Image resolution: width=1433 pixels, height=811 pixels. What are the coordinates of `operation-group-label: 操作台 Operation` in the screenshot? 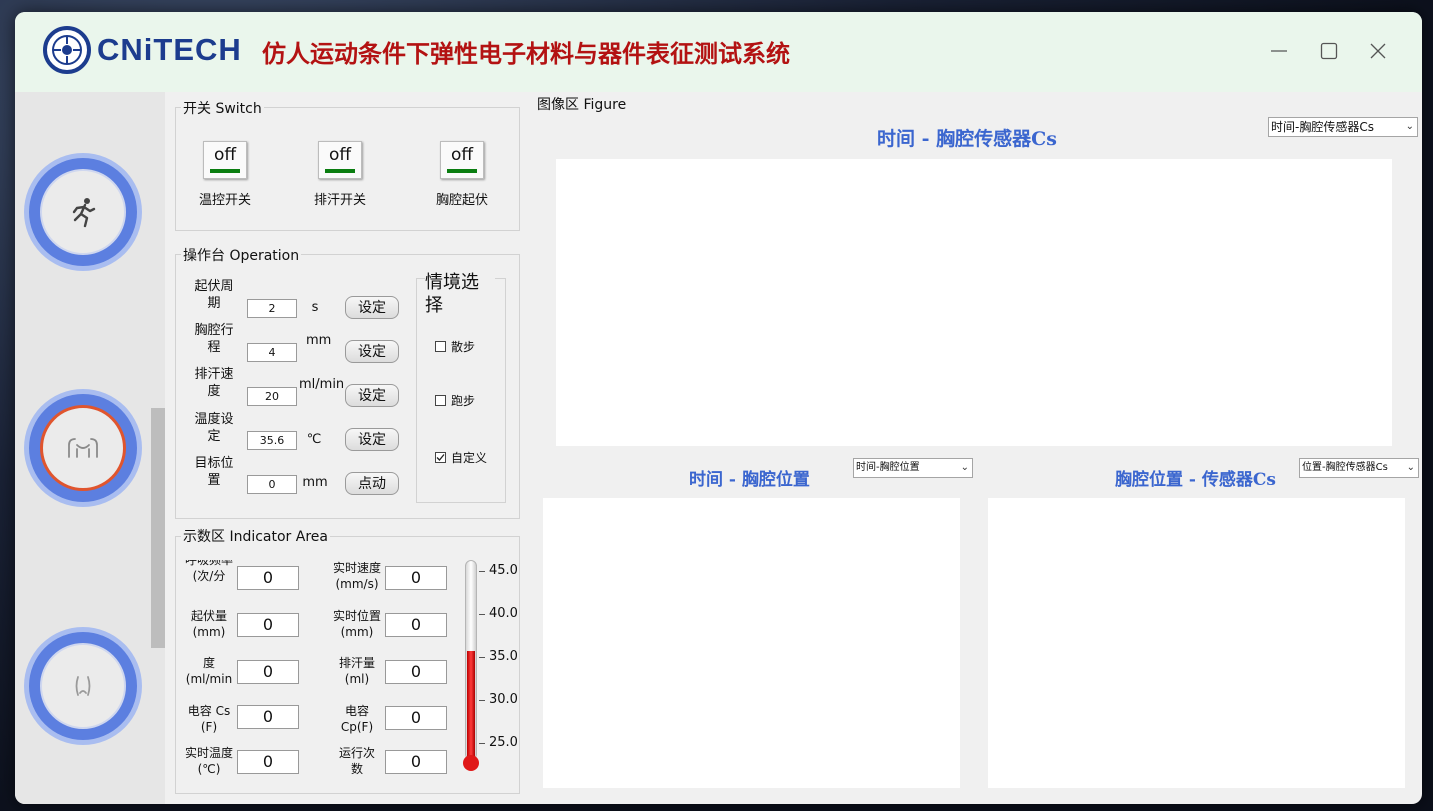 It's located at (241, 255).